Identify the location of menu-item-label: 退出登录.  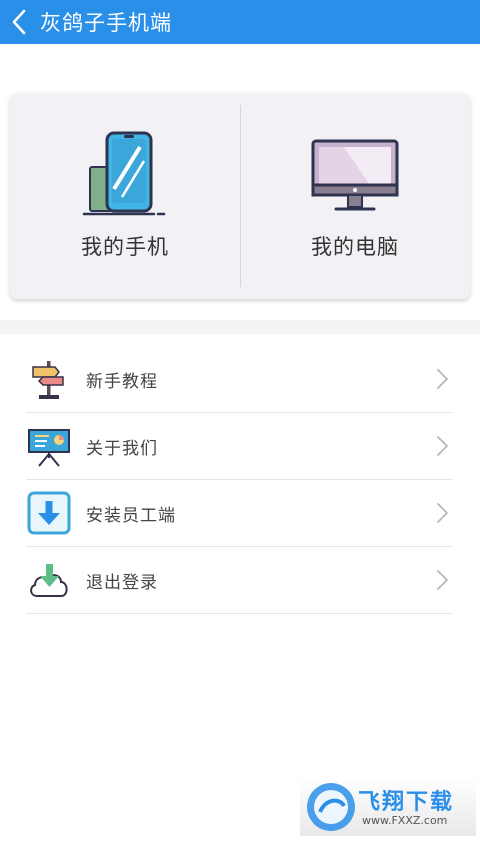
(122, 582).